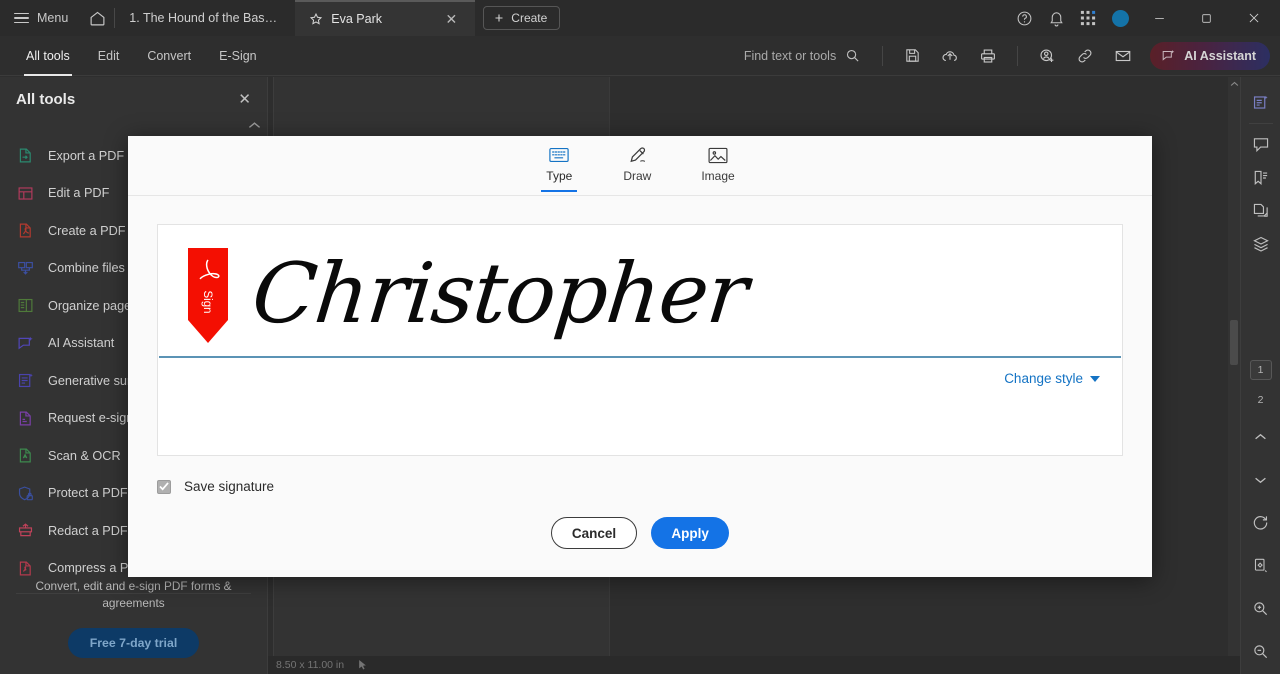 Image resolution: width=1280 pixels, height=674 pixels. I want to click on save-icon, so click(912, 56).